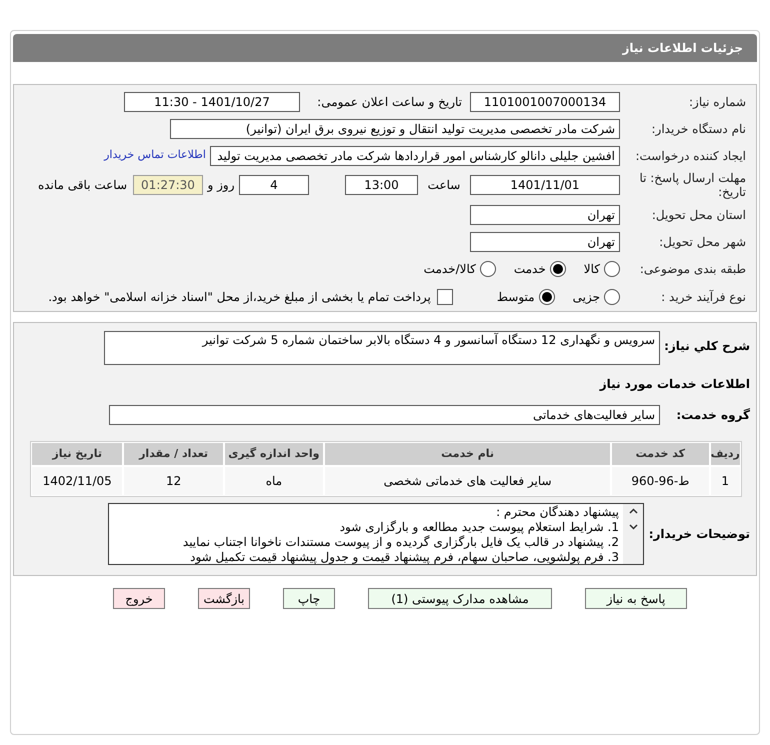 The width and height of the screenshot is (770, 745). Describe the element at coordinates (557, 512) in the screenshot. I see `note-line: پیشنهاد دهندگان محترم :` at that location.